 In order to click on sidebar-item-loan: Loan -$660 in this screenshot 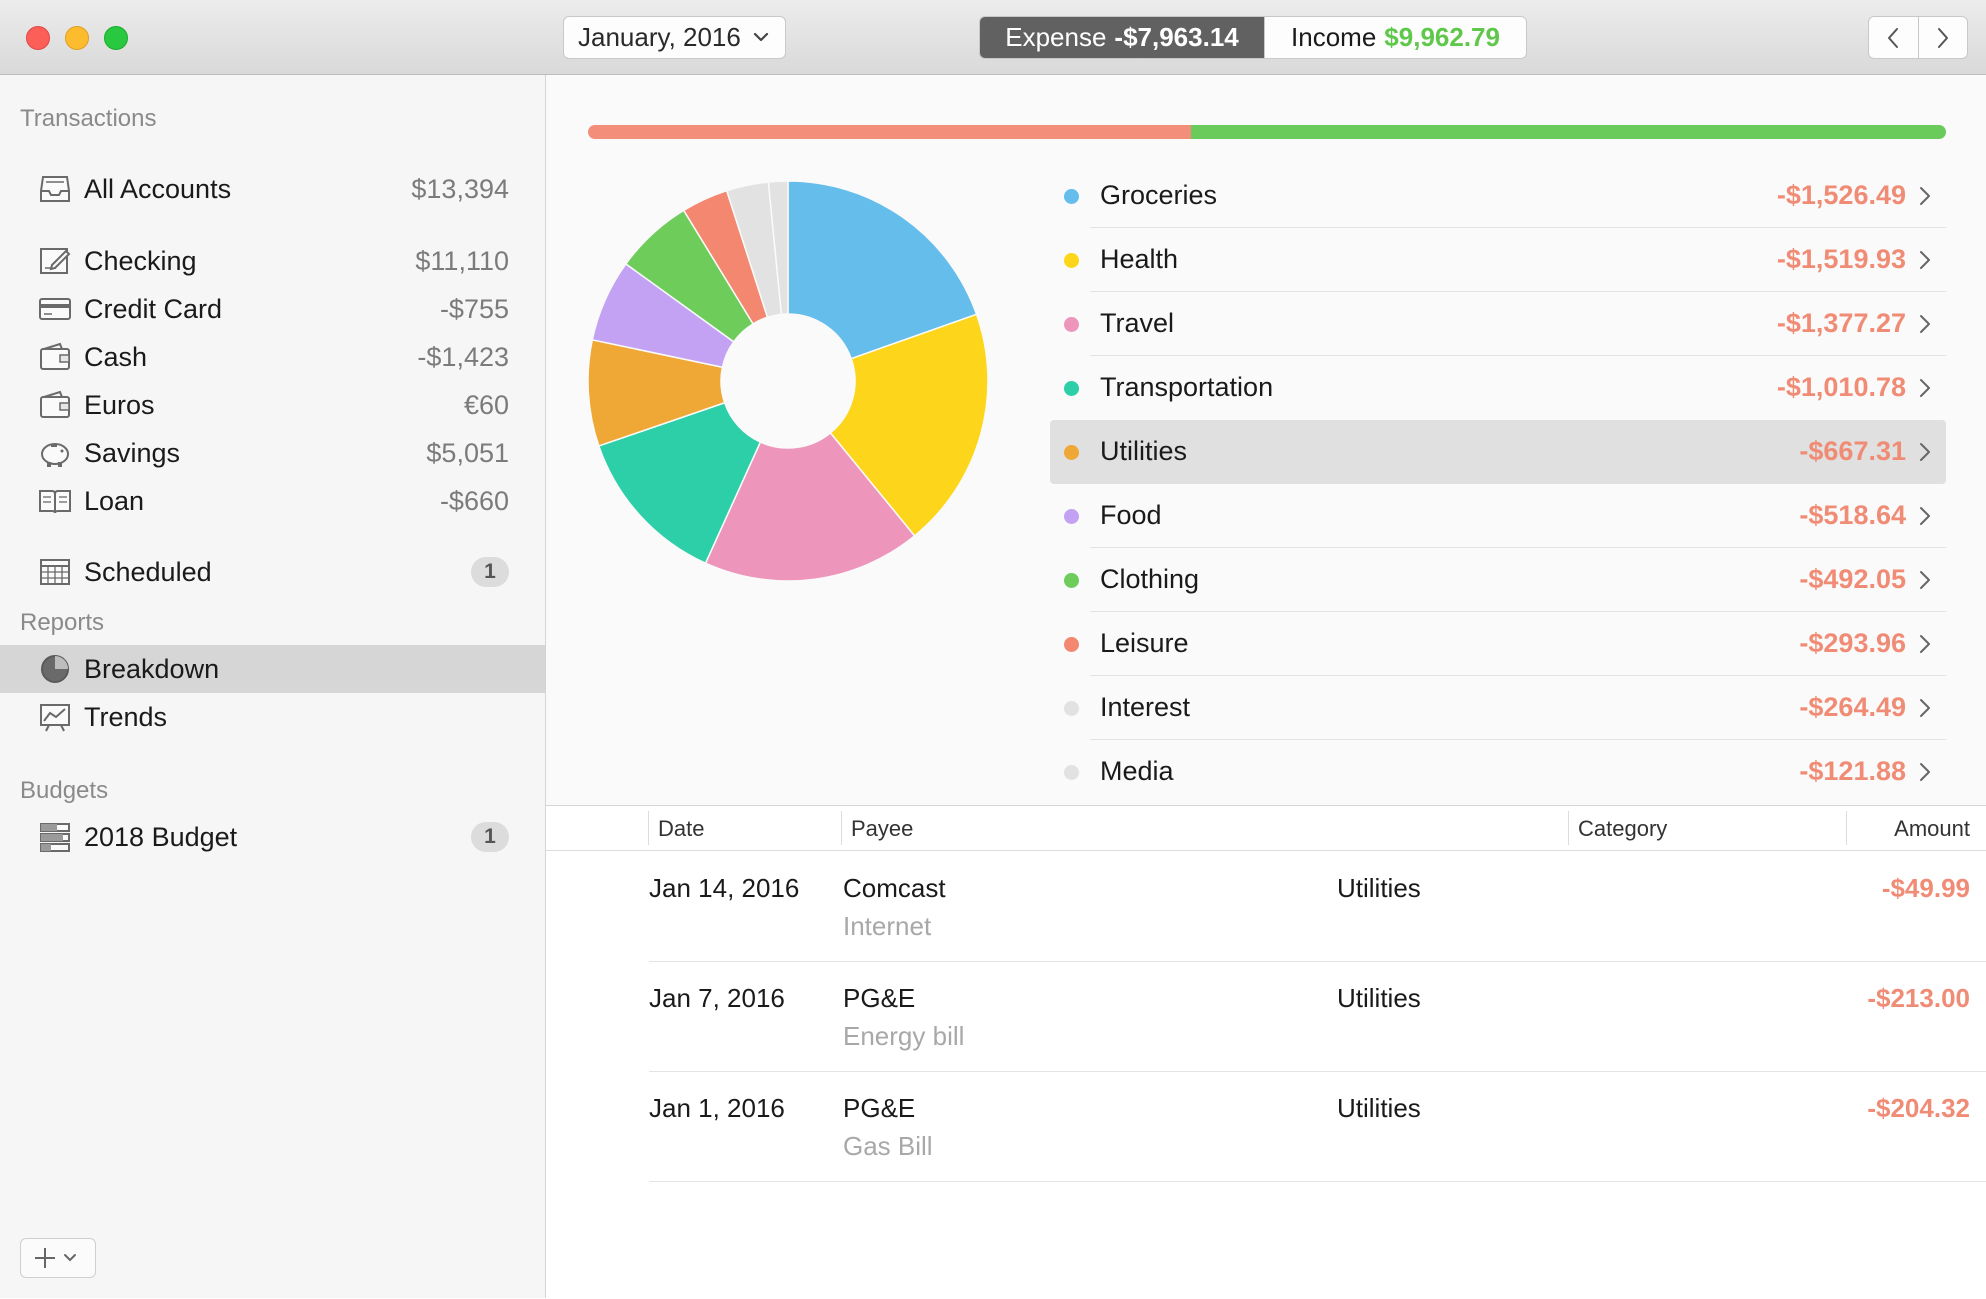, I will do `click(272, 501)`.